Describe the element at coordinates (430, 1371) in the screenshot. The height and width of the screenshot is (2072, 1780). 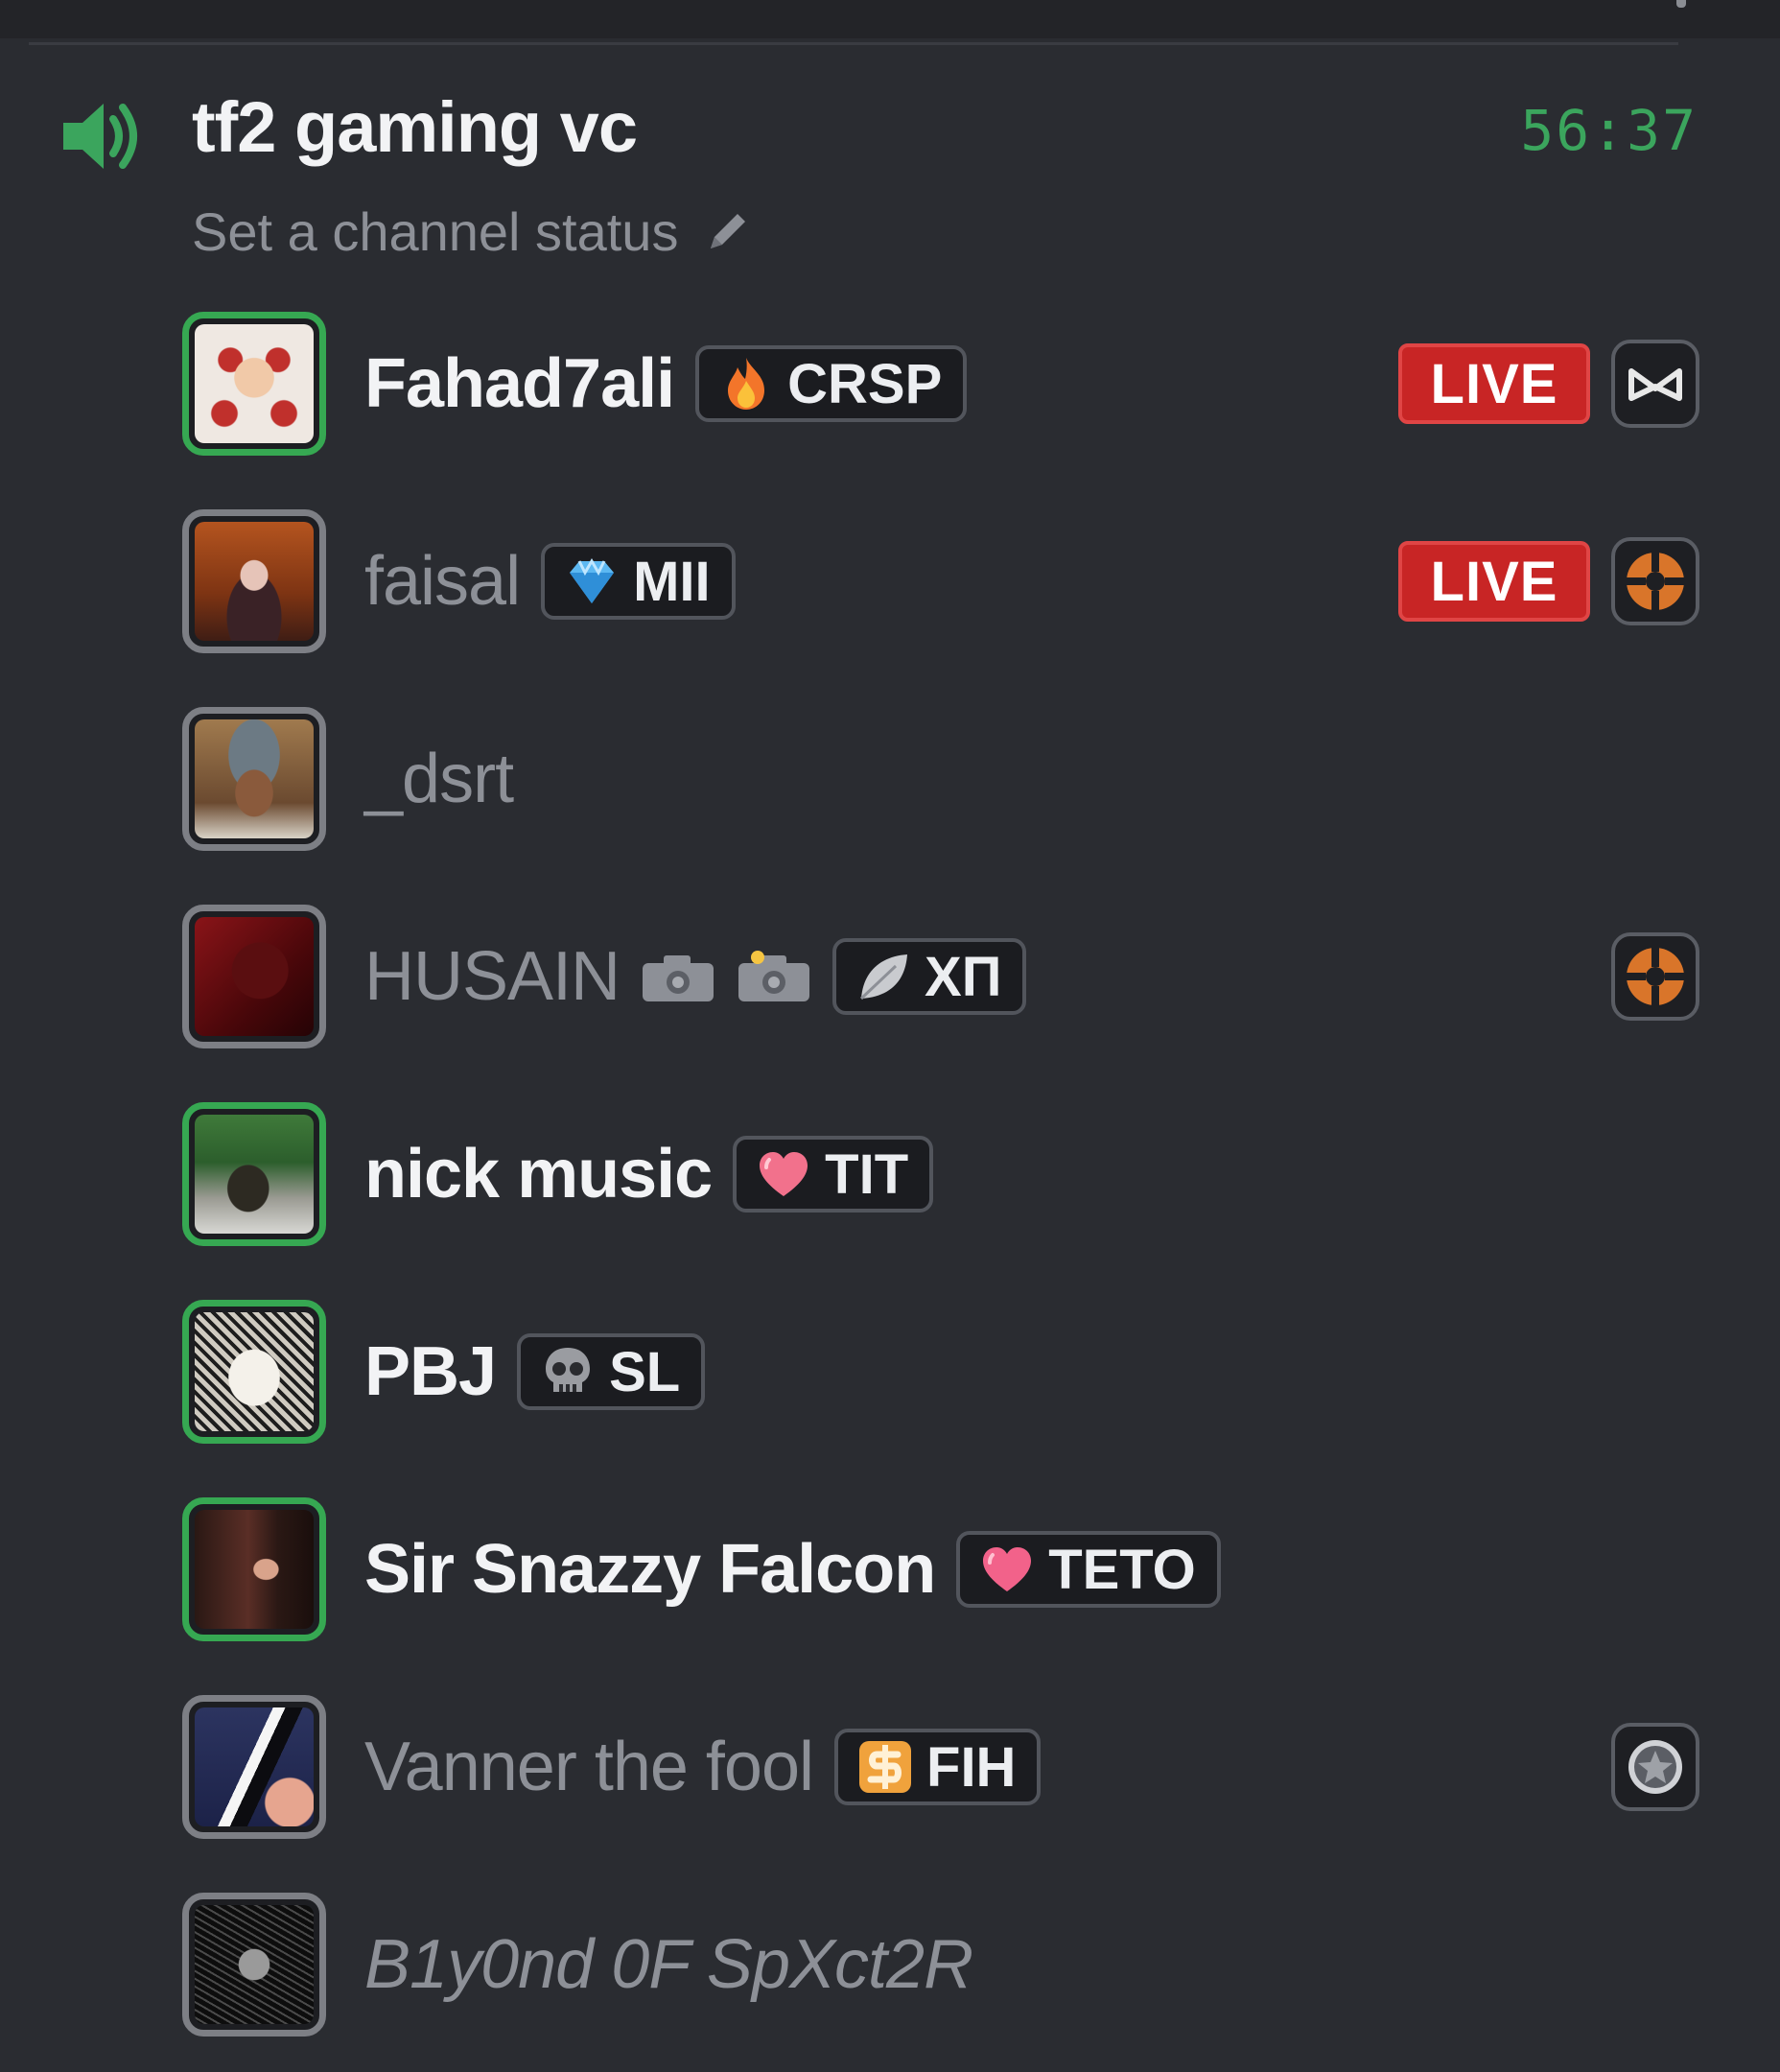
I see `member-name: PBJ` at that location.